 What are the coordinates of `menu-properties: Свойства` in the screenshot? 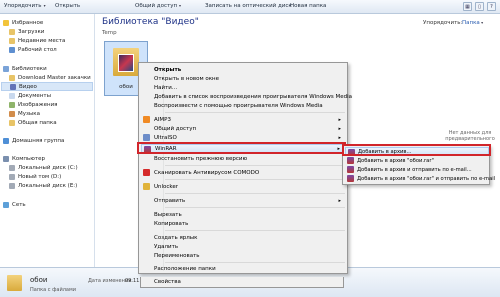 It's located at (242, 282).